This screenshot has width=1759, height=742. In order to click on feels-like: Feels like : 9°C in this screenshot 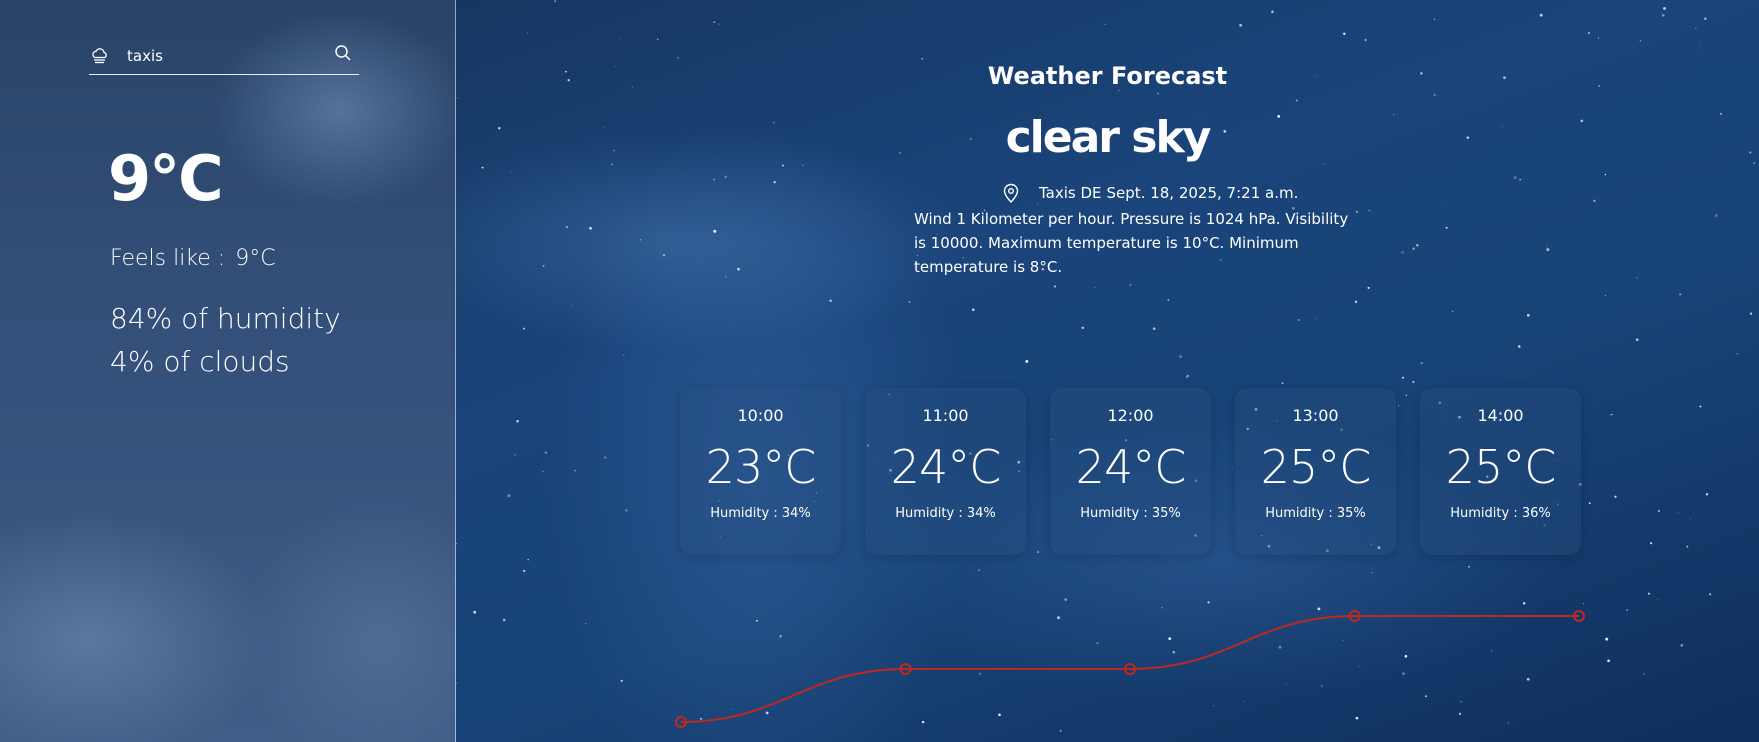, I will do `click(193, 258)`.